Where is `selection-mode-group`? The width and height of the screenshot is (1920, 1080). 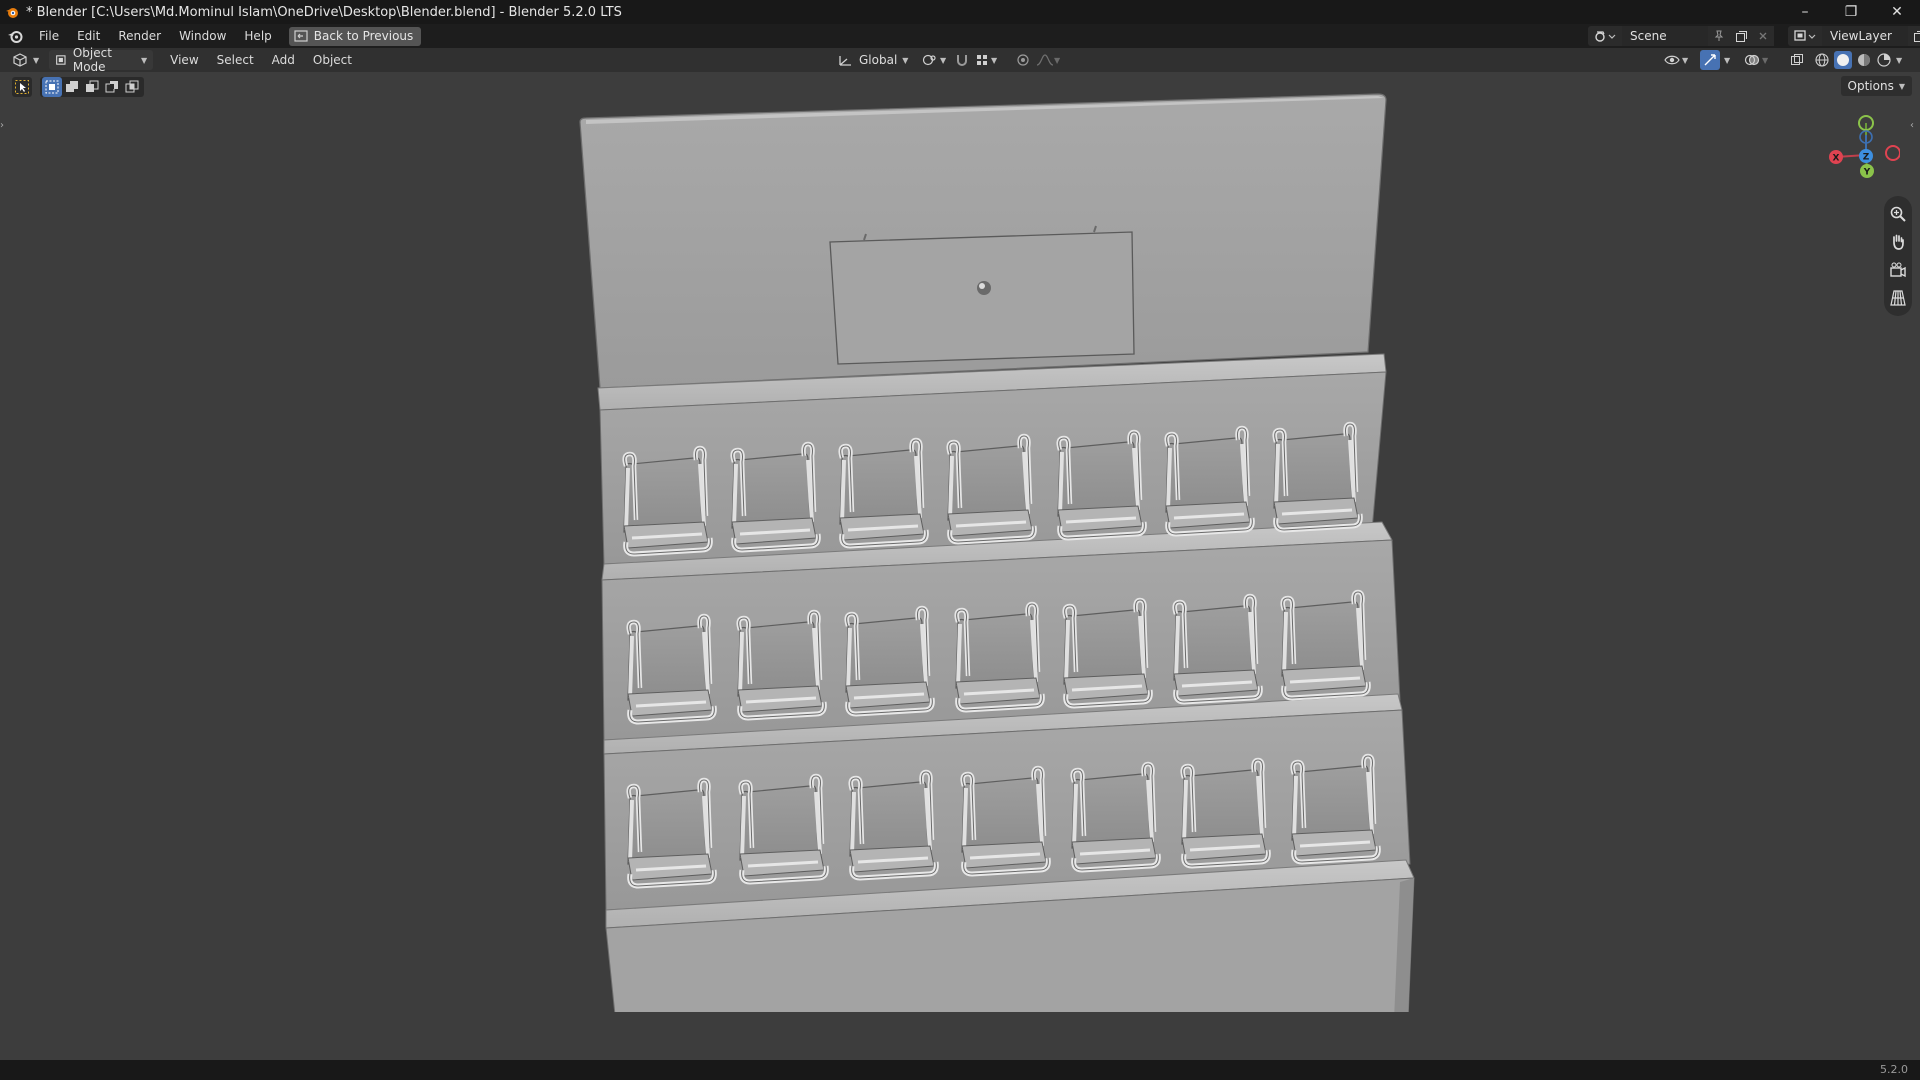
selection-mode-group is located at coordinates (92, 87).